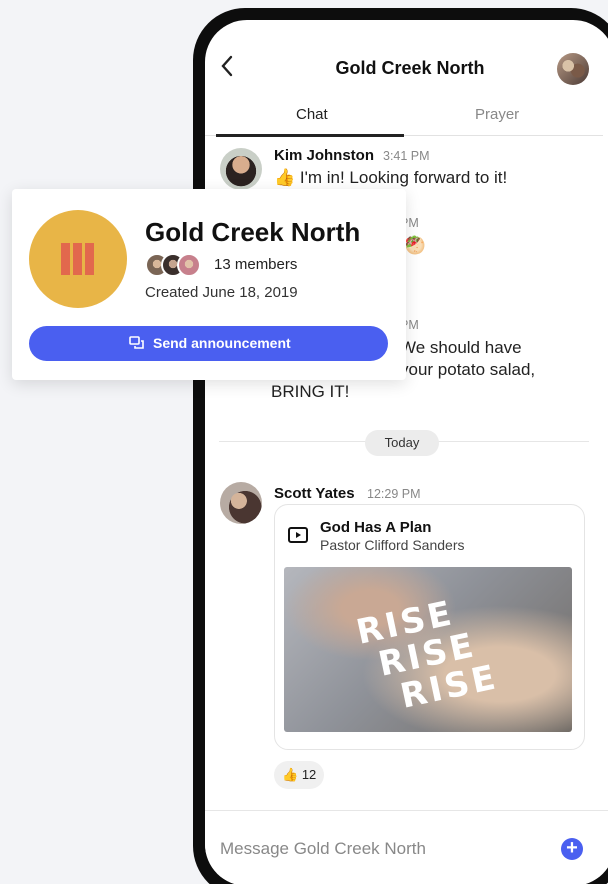 Image resolution: width=608 pixels, height=884 pixels. I want to click on tab-bar: Chat Prayer, so click(404, 119).